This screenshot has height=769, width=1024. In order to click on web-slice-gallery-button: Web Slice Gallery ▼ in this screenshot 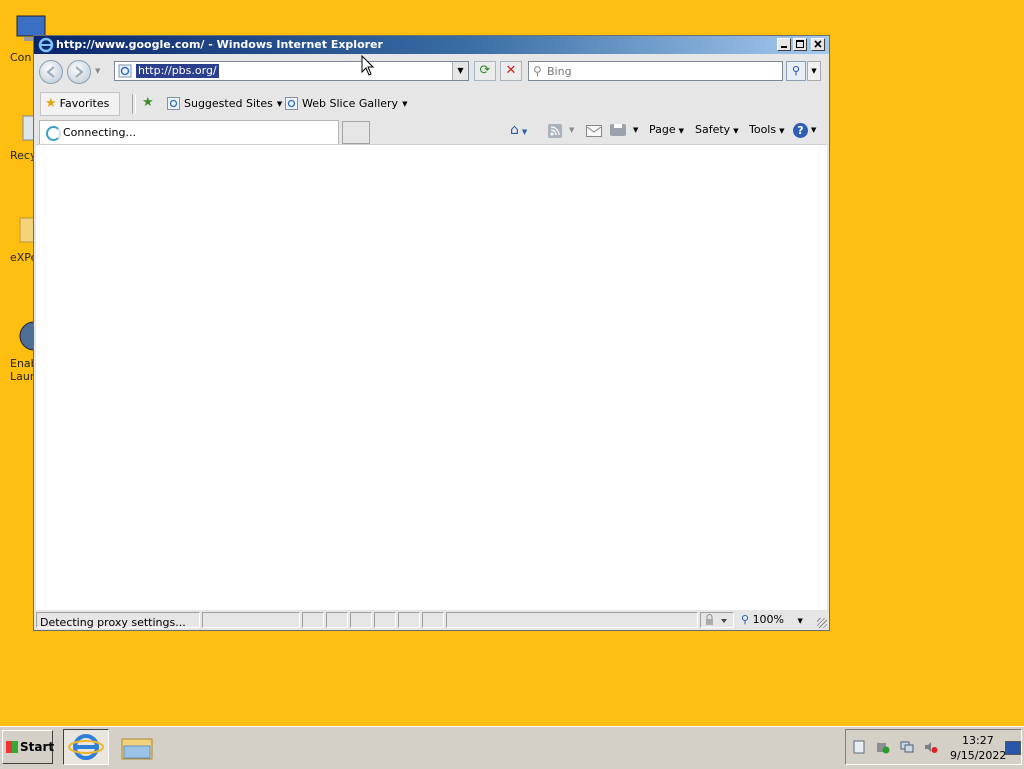, I will do `click(346, 104)`.